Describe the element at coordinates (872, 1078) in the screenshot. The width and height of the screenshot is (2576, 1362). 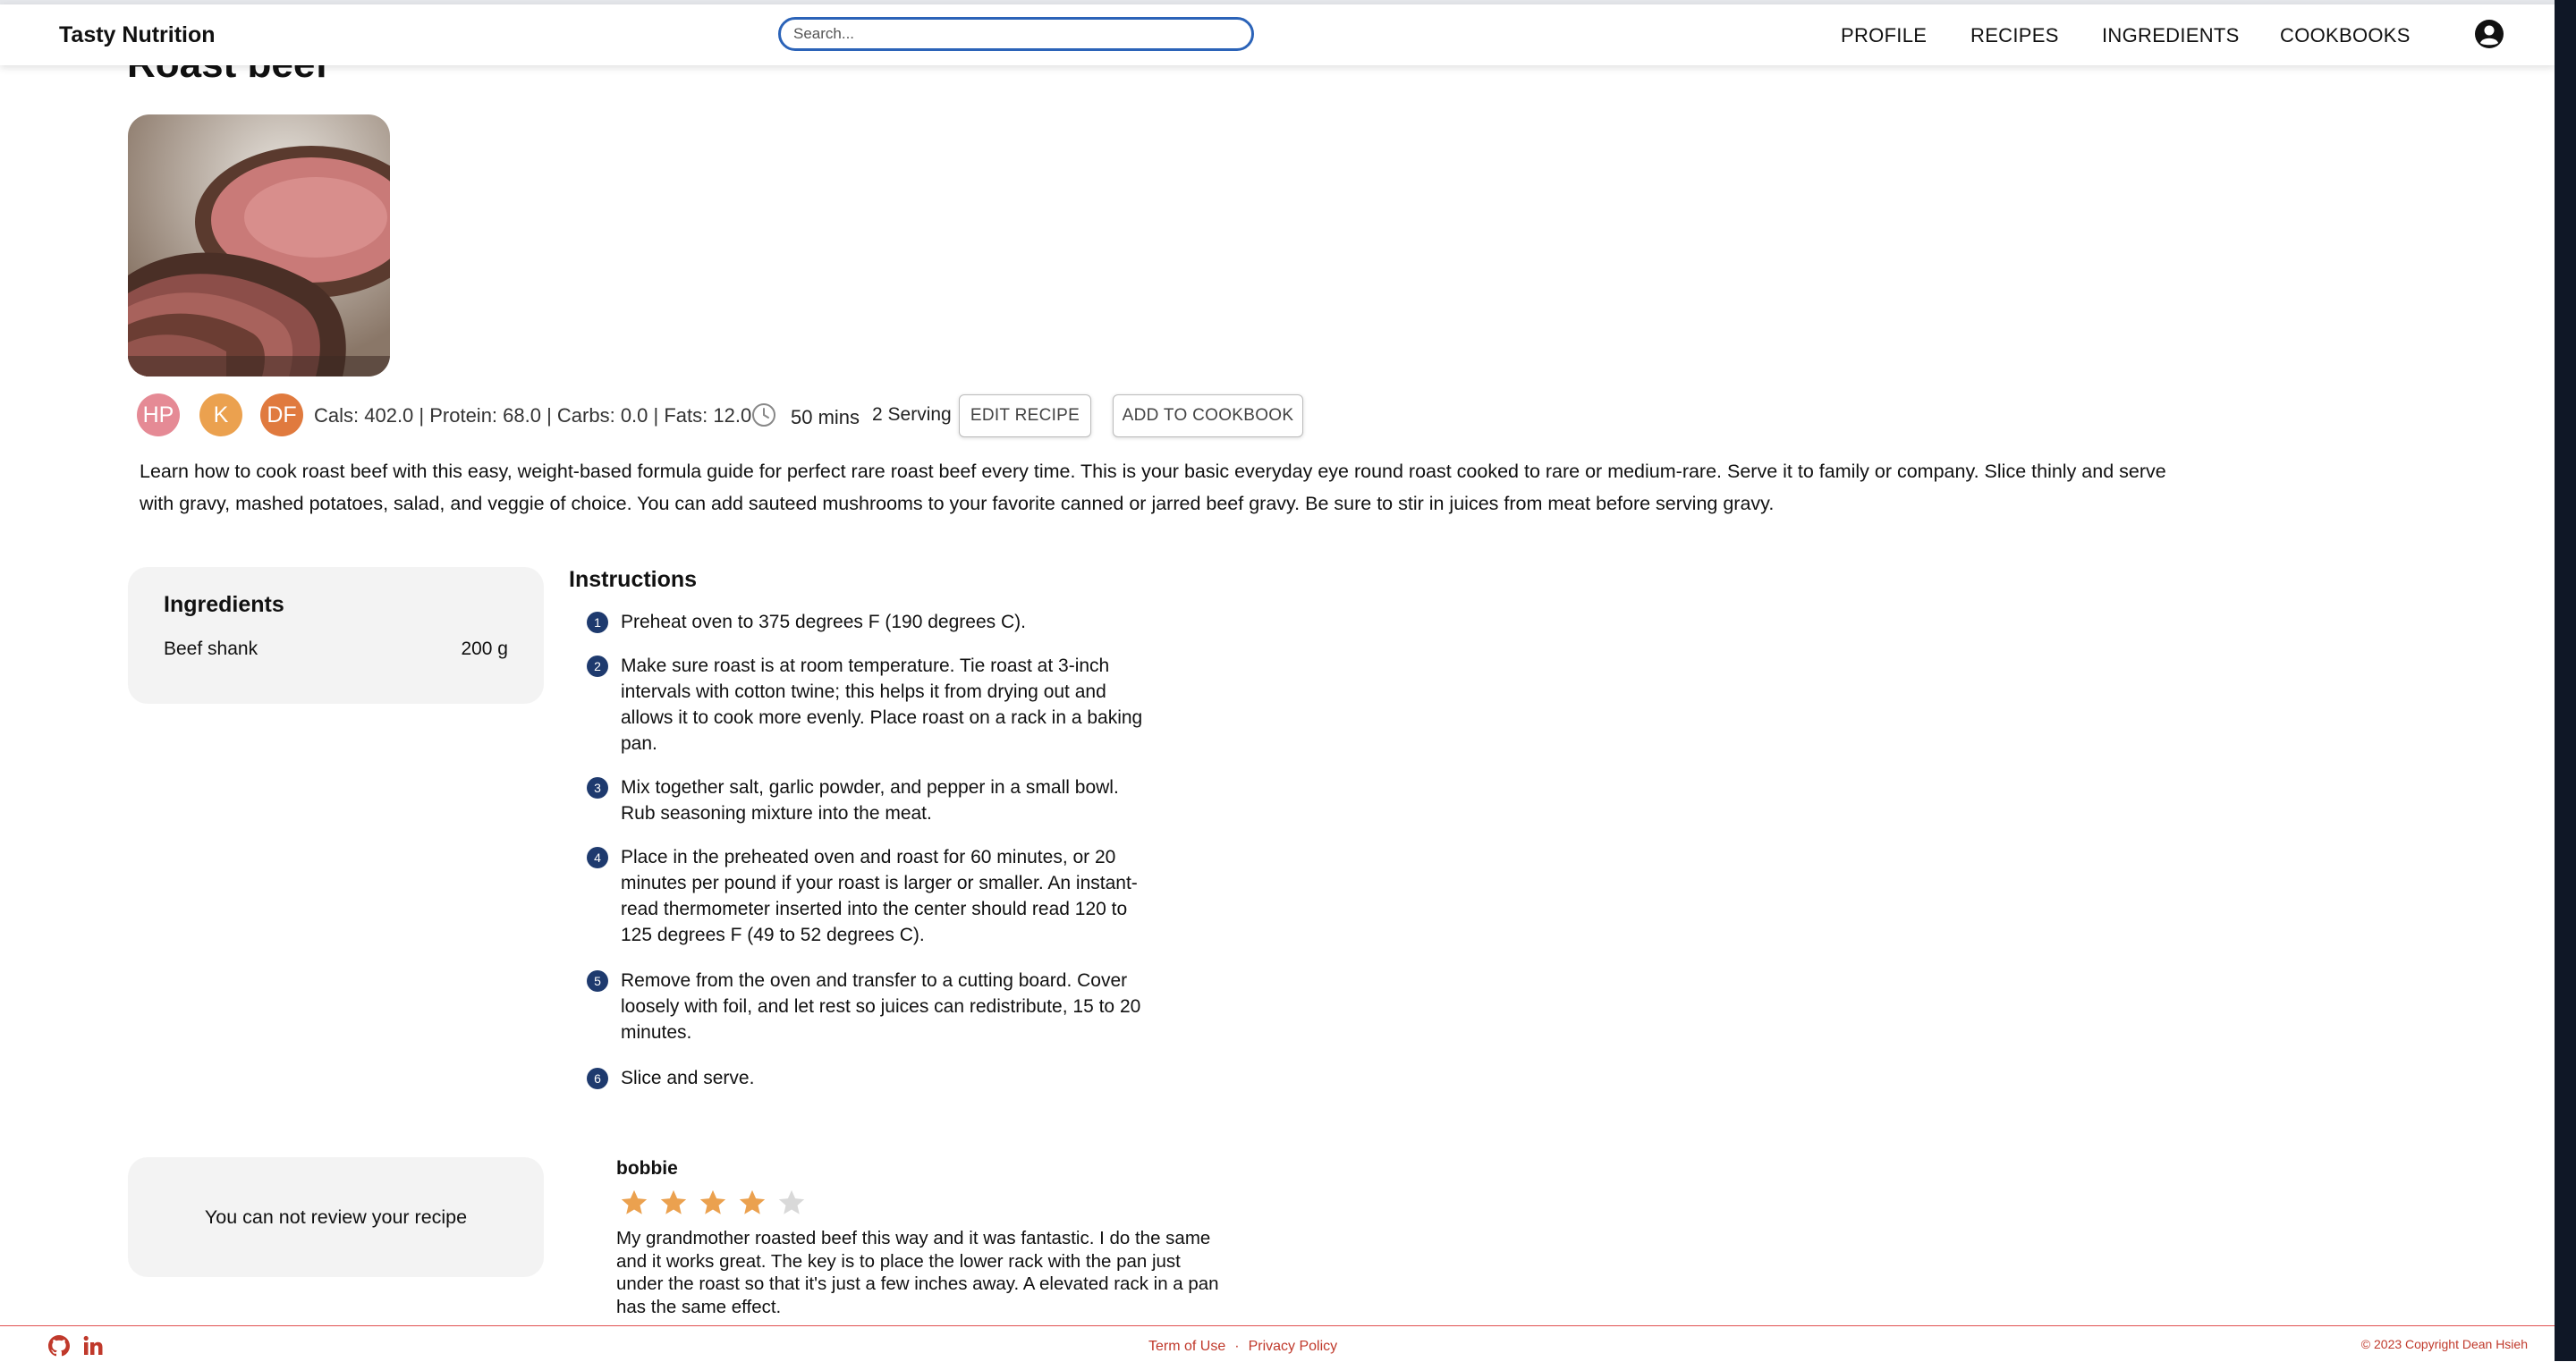
I see `instruction-step: 6 Slice and serve.` at that location.